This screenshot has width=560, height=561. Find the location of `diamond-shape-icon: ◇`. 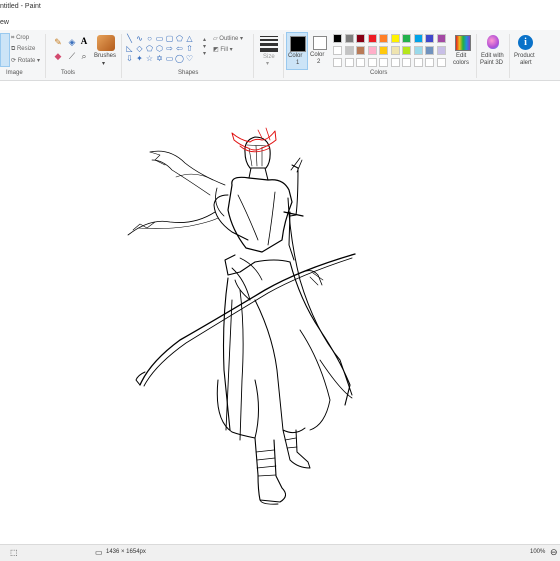

diamond-shape-icon: ◇ is located at coordinates (139, 48).